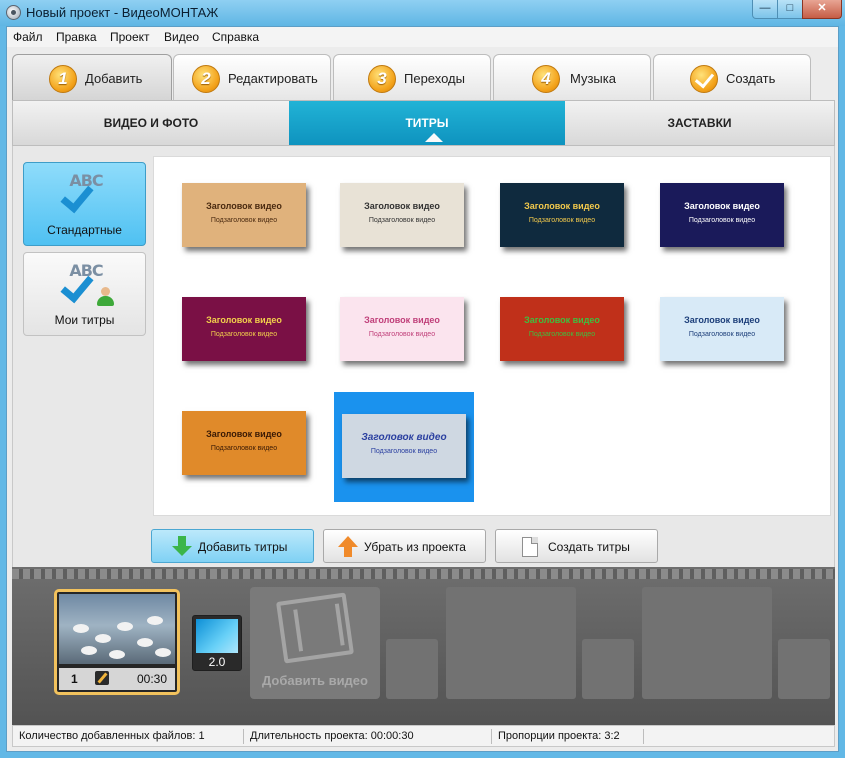 The width and height of the screenshot is (845, 758). Describe the element at coordinates (422, 37) in the screenshot. I see `menu-bar: Файл Правка Проект Видео Справка` at that location.